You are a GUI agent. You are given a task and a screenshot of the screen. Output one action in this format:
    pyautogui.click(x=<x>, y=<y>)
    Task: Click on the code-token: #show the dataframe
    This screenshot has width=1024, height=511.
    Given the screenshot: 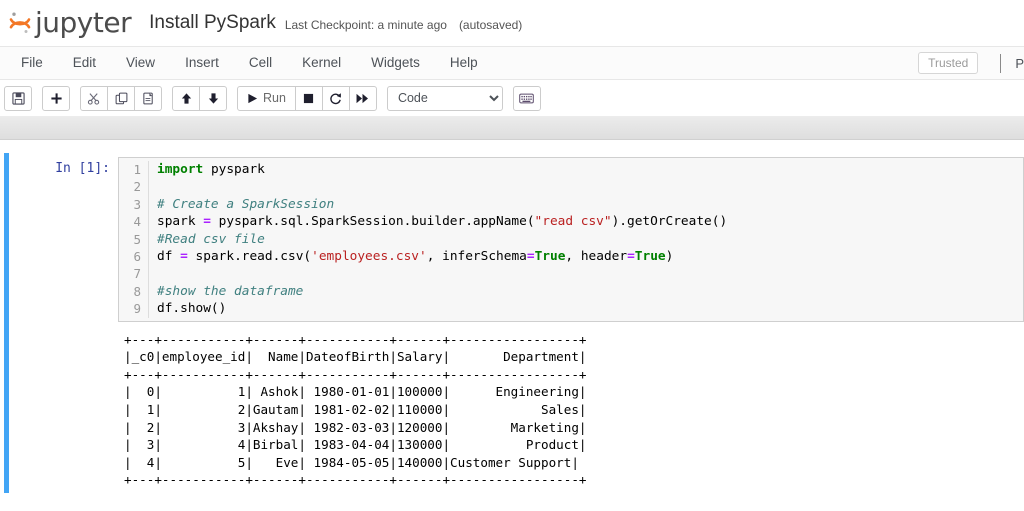 What is the action you would take?
    pyautogui.click(x=230, y=291)
    